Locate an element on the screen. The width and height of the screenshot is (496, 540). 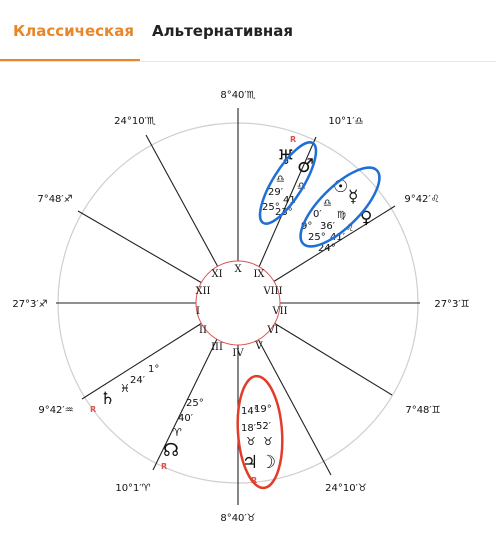
house-7: VII is located at coordinates (279, 311).